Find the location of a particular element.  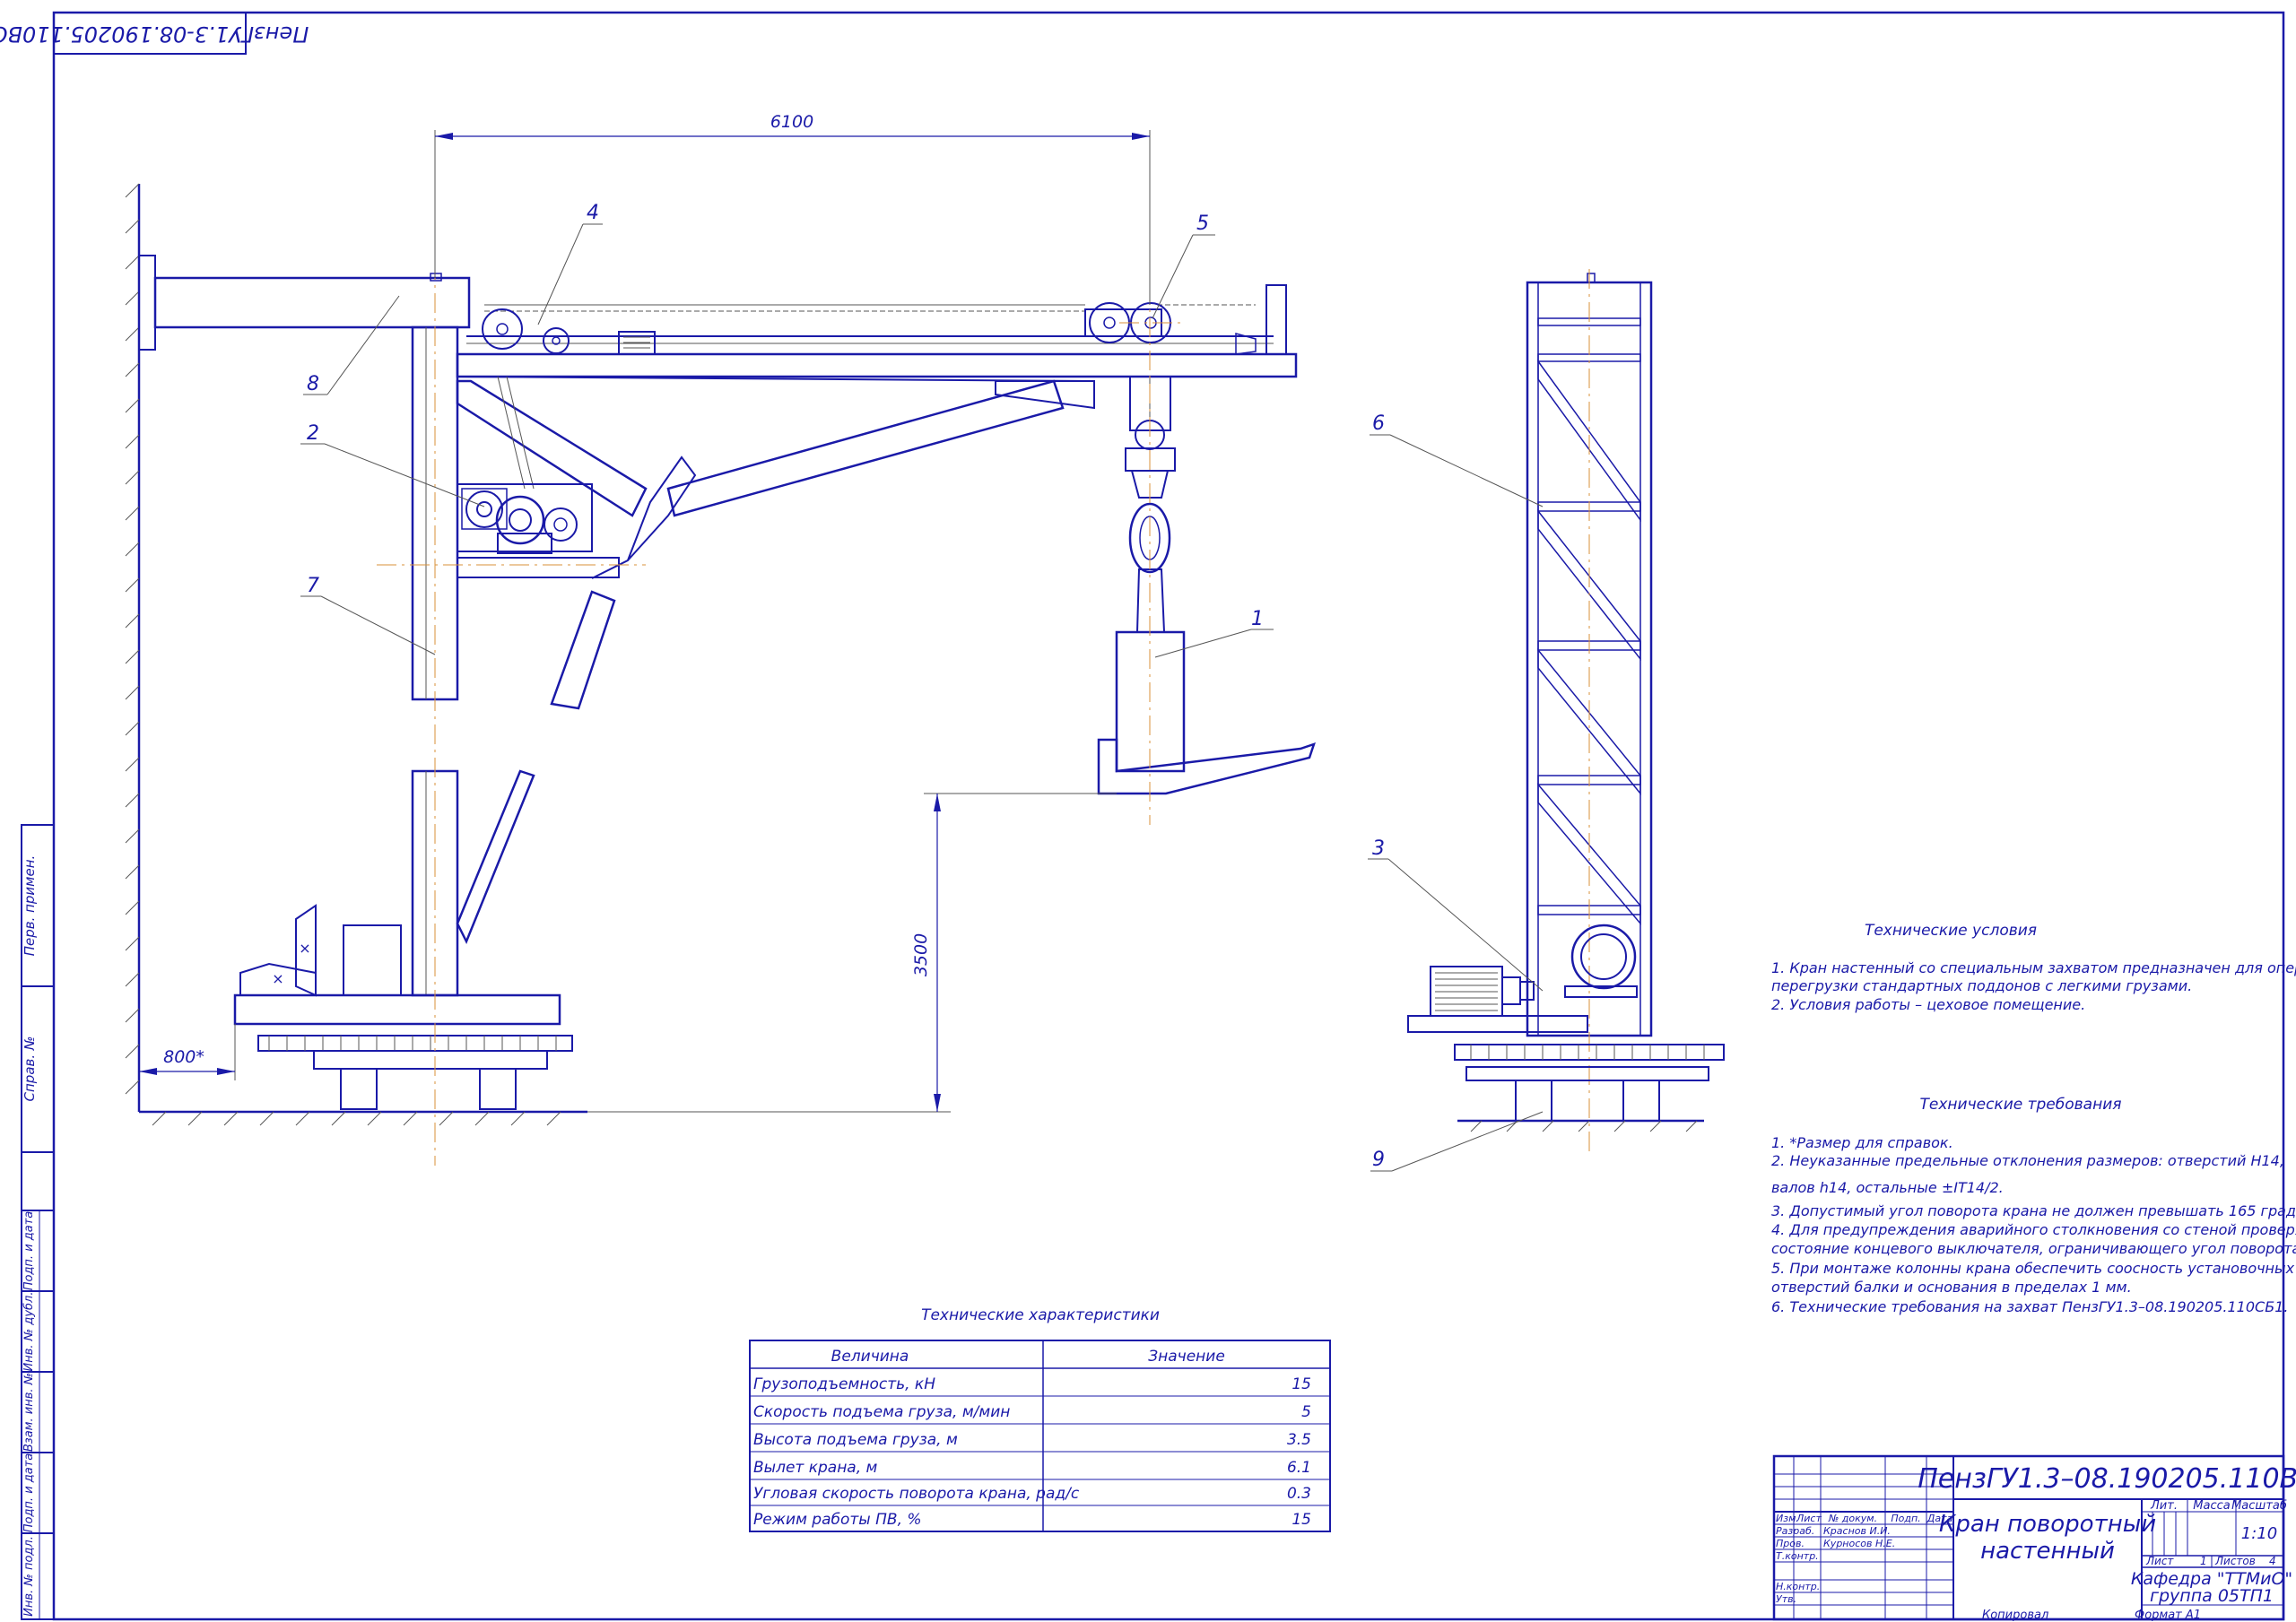

leader-number: 2 is located at coordinates (313, 433).